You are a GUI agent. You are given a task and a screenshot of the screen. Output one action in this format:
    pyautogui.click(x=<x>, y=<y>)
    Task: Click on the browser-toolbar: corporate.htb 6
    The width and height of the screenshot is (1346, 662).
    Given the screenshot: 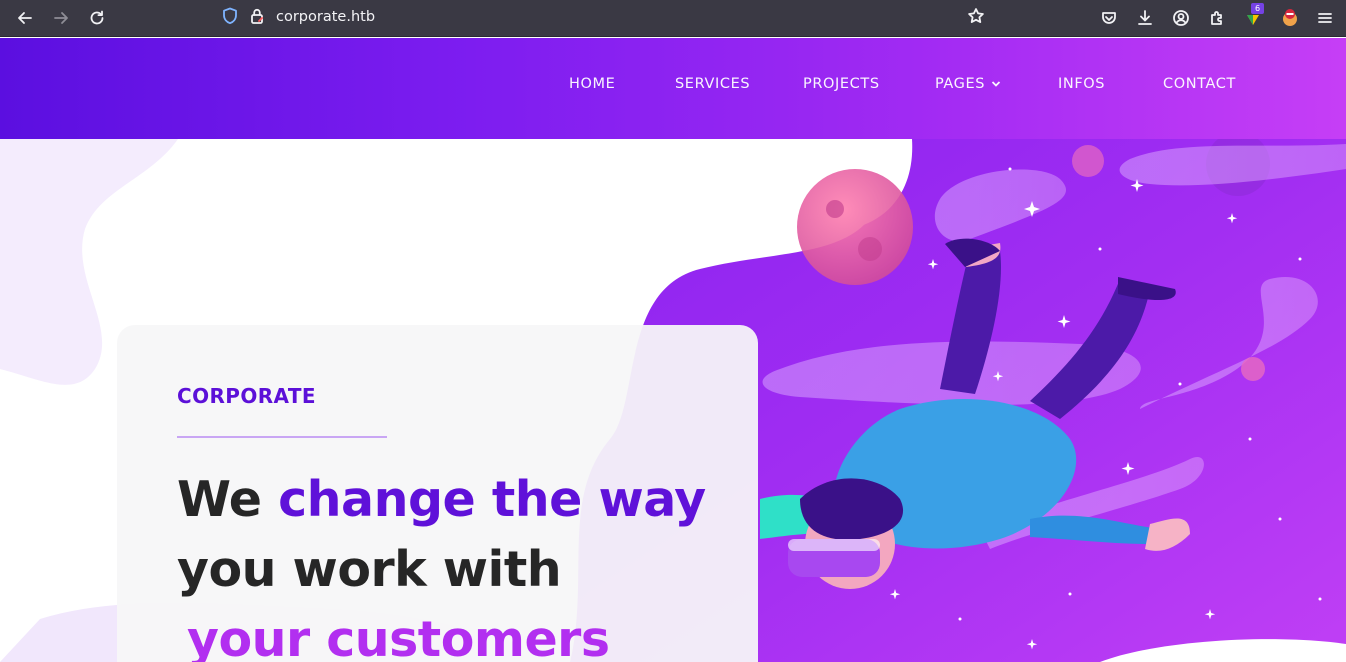 What is the action you would take?
    pyautogui.click(x=673, y=18)
    